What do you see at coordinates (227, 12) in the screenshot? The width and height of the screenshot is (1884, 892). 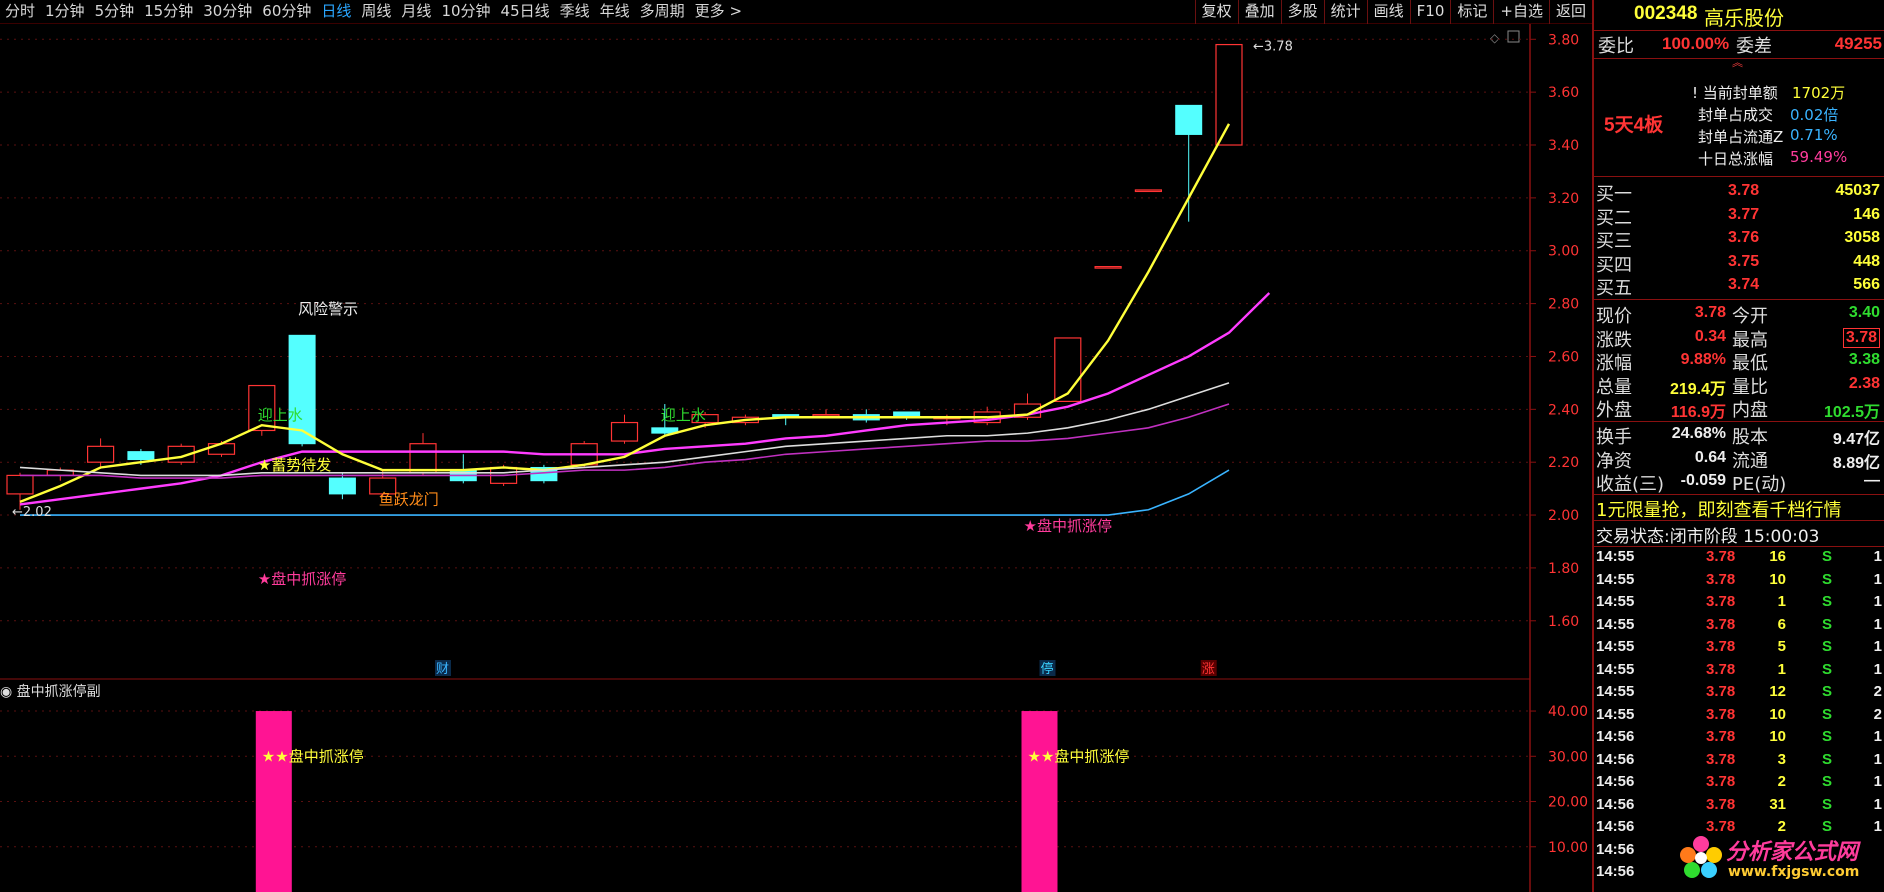 I see `period-tab-4: 30分钟` at bounding box center [227, 12].